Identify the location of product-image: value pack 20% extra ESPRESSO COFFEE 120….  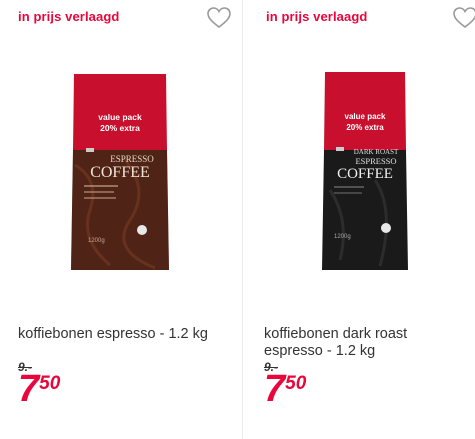
(120, 174).